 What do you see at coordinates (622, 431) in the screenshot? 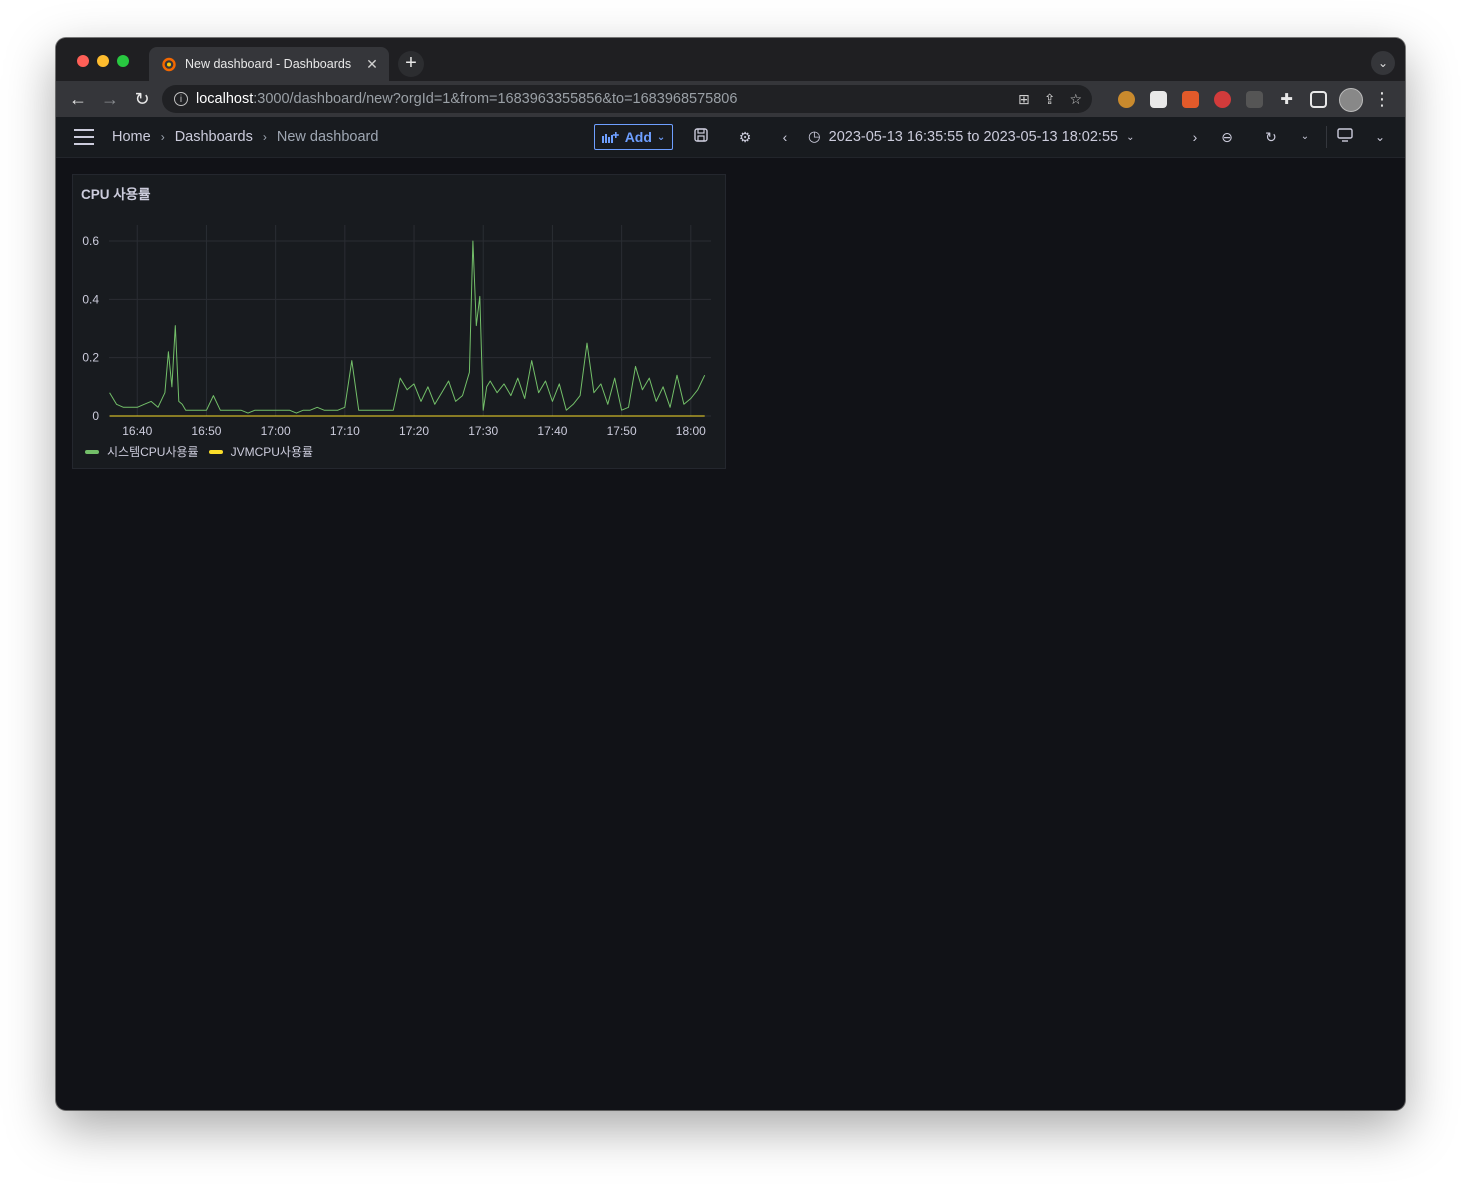
I see `x-tick-label: 17:50` at bounding box center [622, 431].